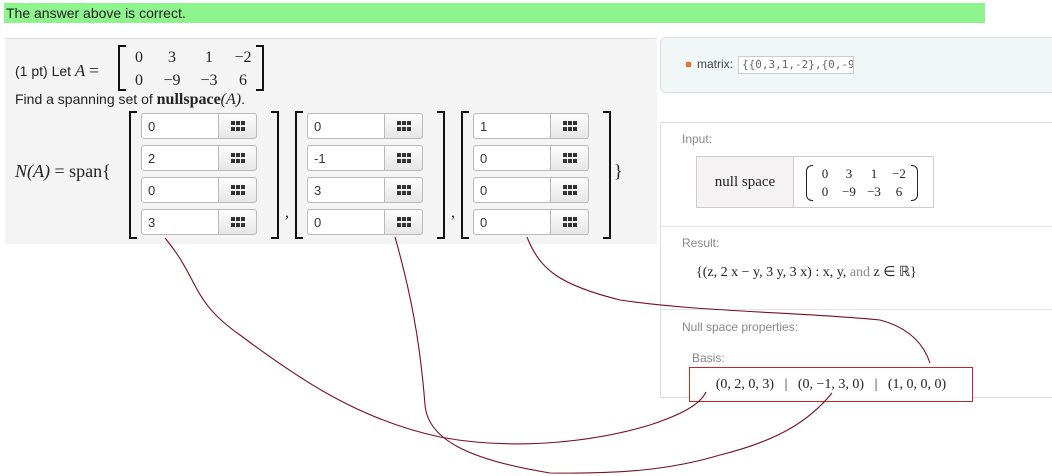 The image size is (1052, 476). What do you see at coordinates (231, 99) in the screenshot?
I see `nullspace-arg: (A)` at bounding box center [231, 99].